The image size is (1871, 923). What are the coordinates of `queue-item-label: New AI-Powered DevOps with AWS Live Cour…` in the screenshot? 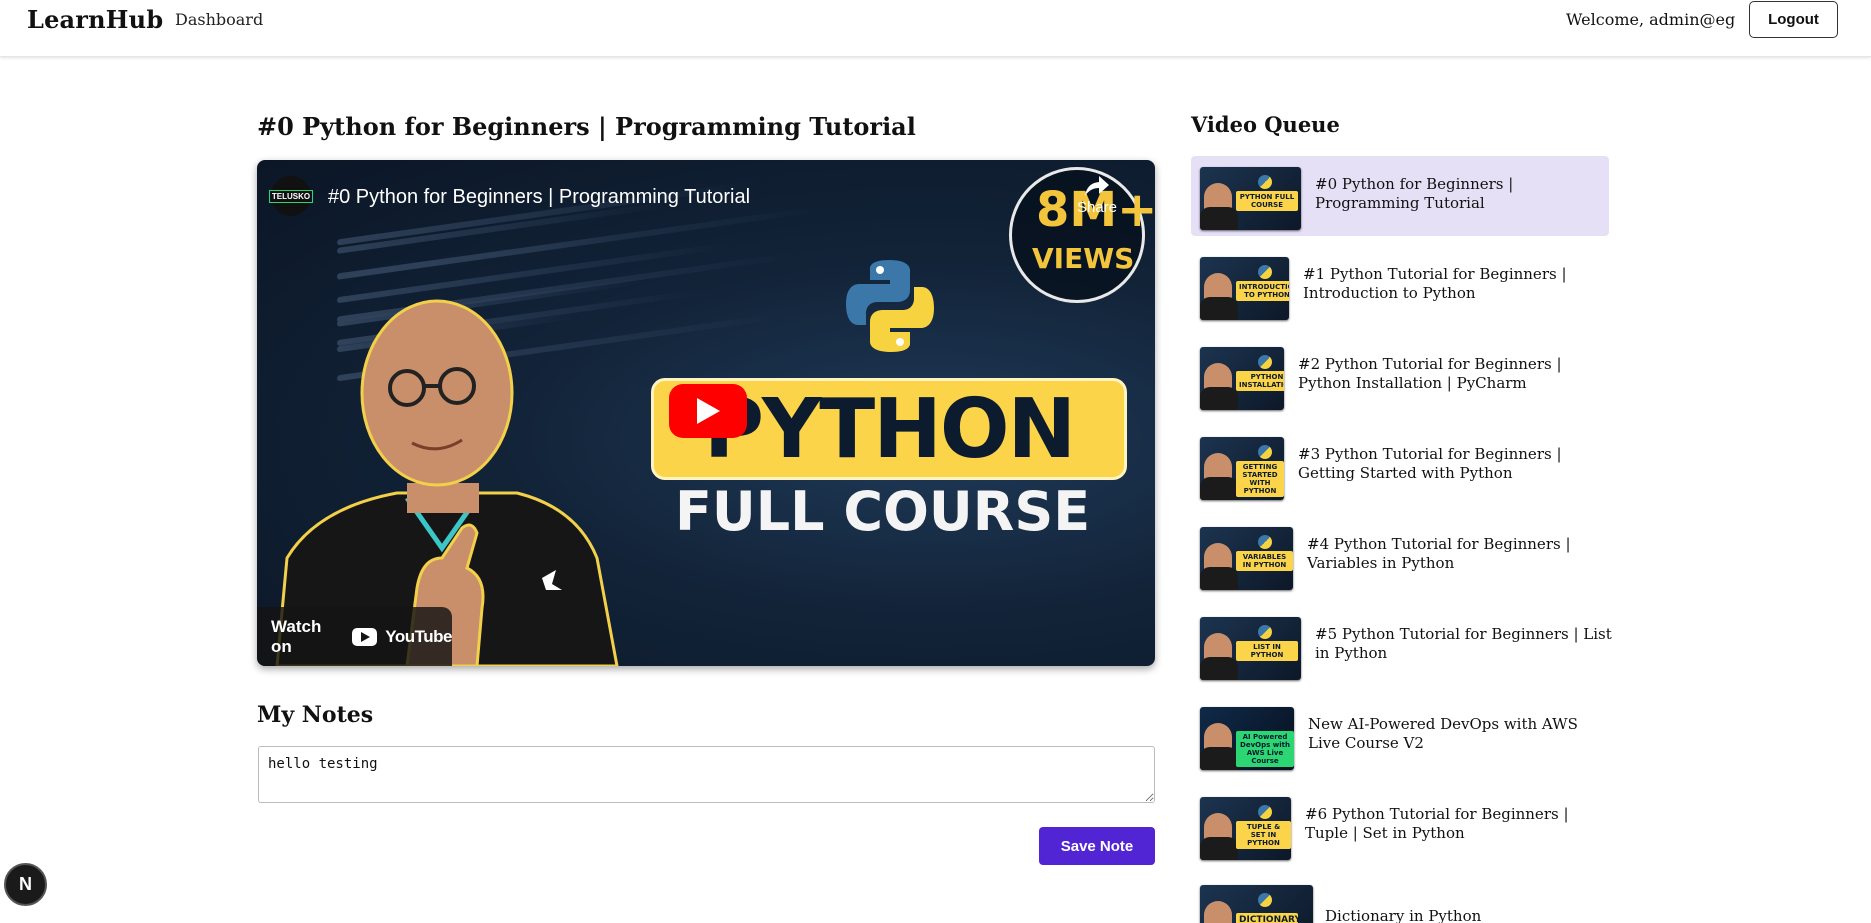 It's located at (1443, 733).